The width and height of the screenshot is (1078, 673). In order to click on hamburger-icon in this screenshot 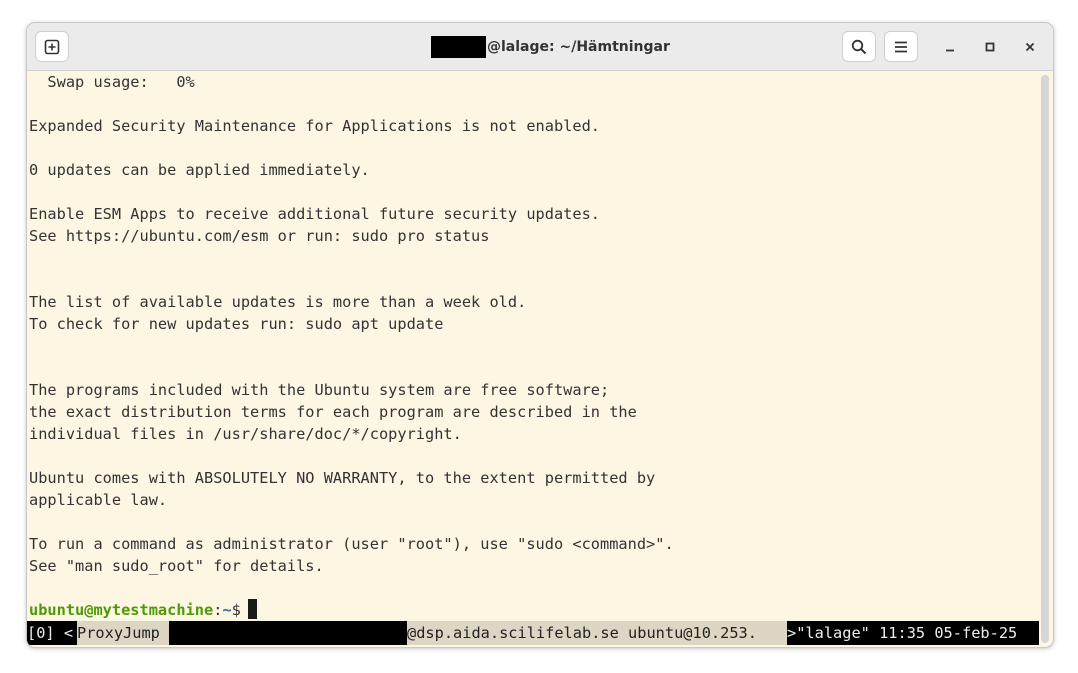, I will do `click(901, 46)`.